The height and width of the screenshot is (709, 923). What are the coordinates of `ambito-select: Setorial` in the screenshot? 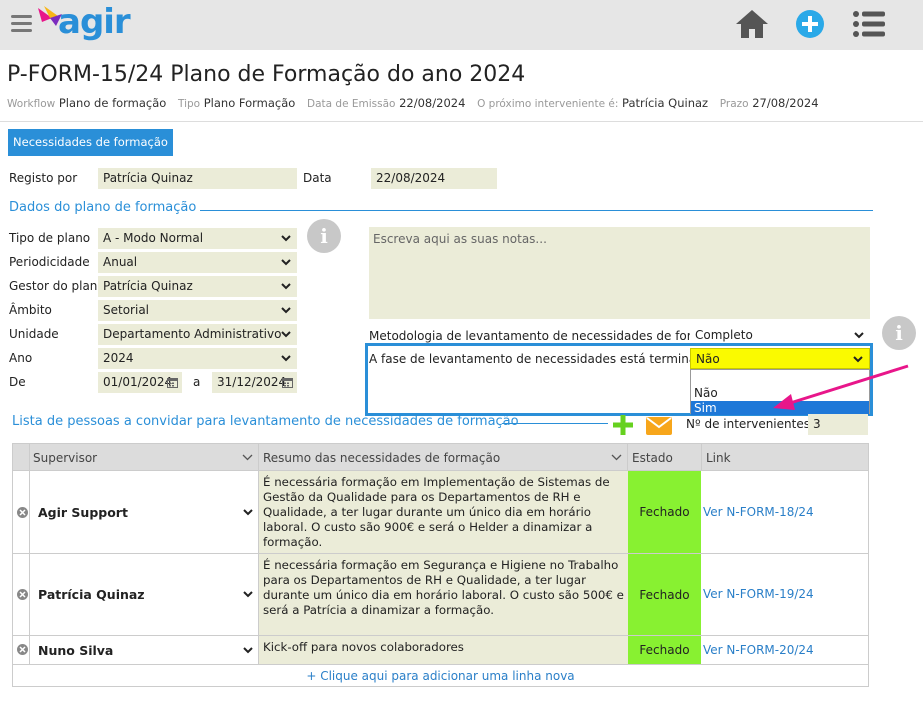 It's located at (197, 310).